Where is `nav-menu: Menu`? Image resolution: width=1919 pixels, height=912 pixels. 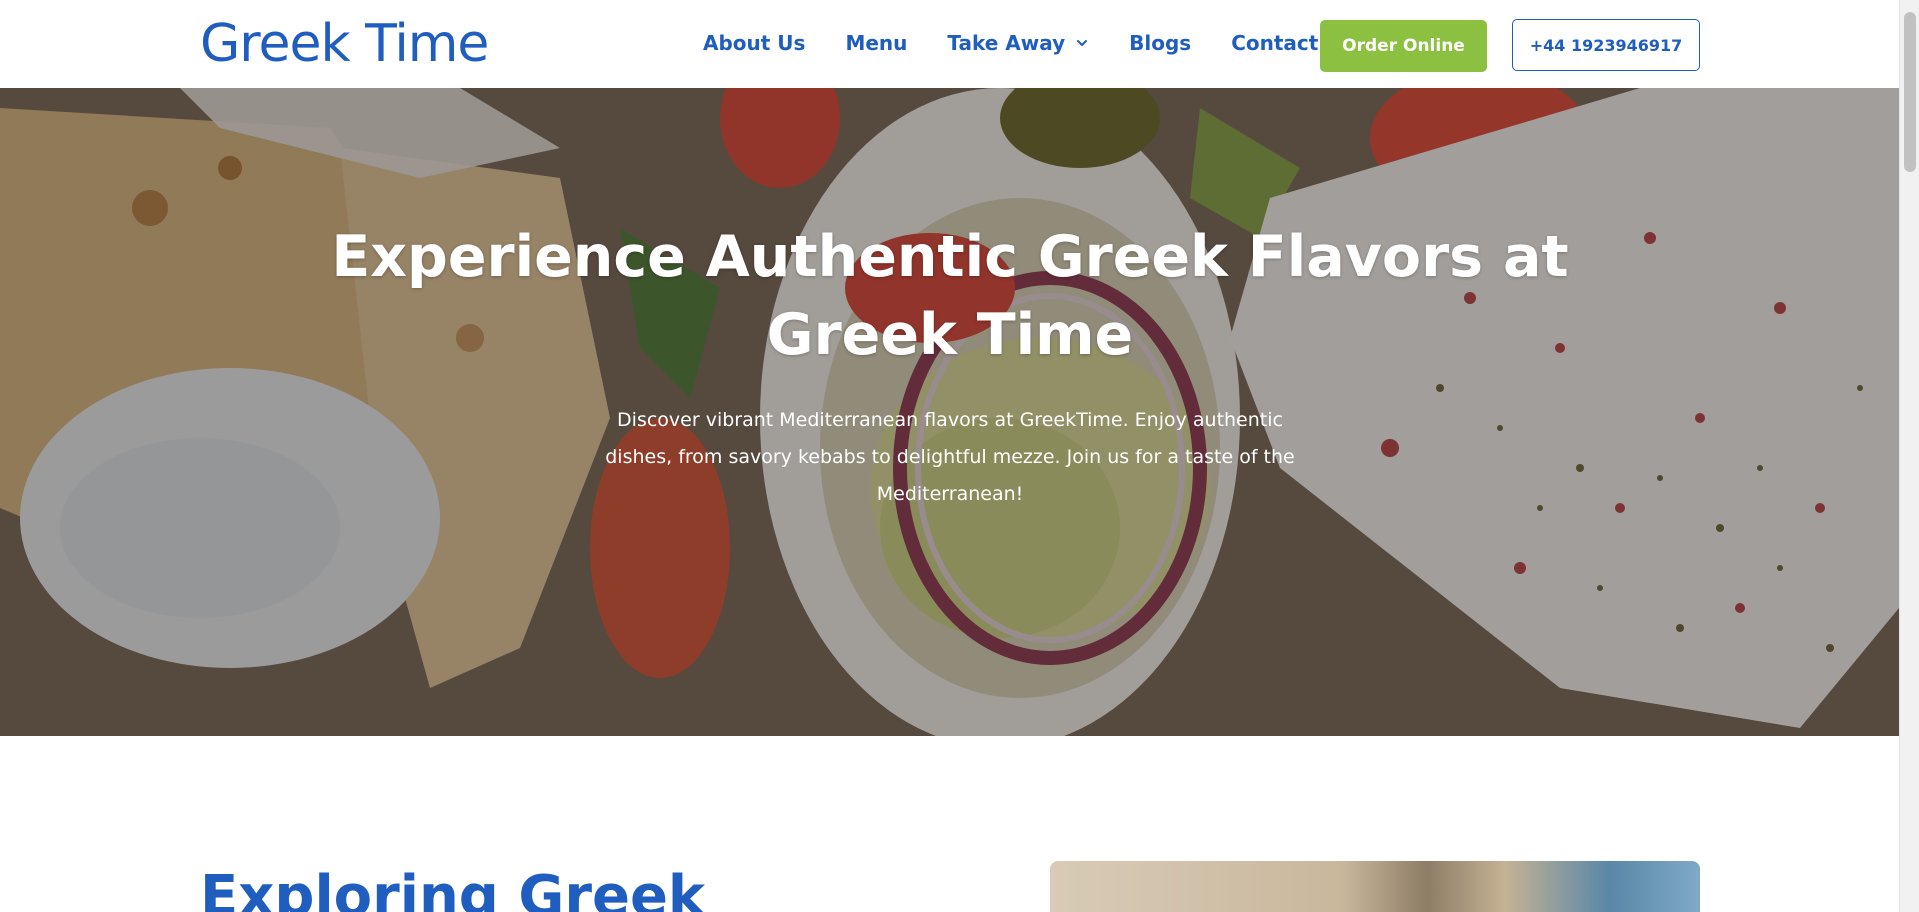 nav-menu: Menu is located at coordinates (876, 43).